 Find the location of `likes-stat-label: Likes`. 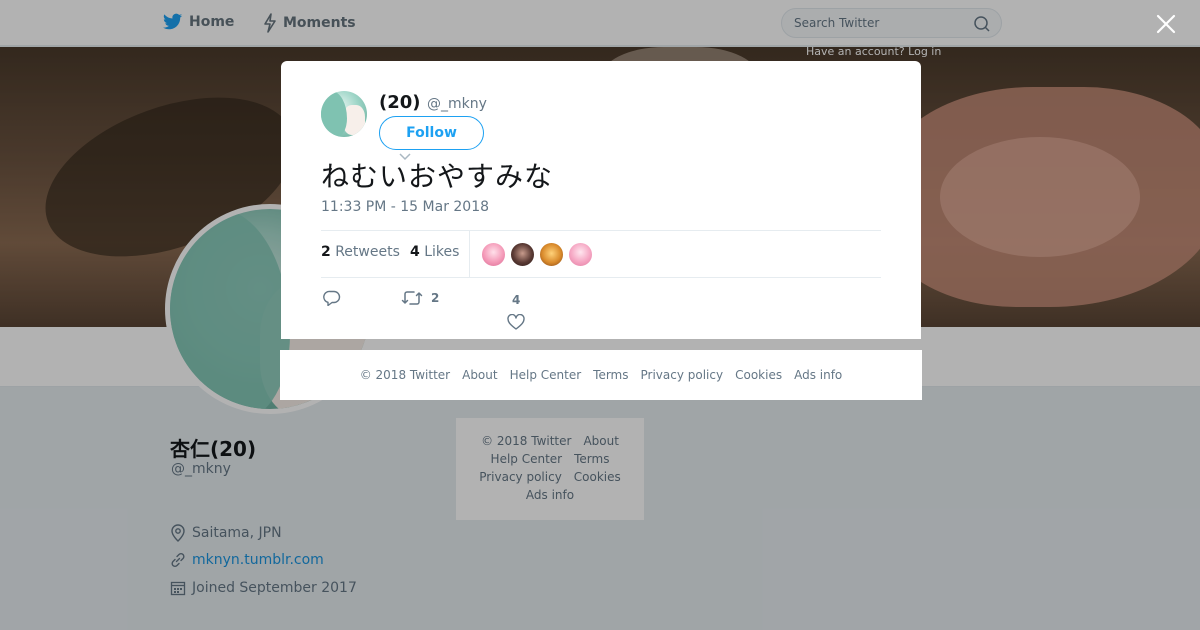

likes-stat-label: Likes is located at coordinates (442, 252).